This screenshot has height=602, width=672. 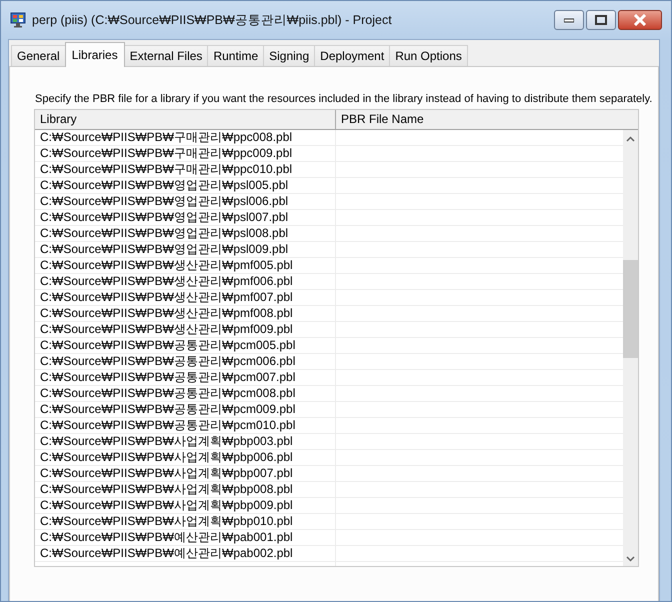 I want to click on description-text: Specify the PBR file for a library if you want the resources included in the library instead of having to distribute them separately., so click(x=343, y=99).